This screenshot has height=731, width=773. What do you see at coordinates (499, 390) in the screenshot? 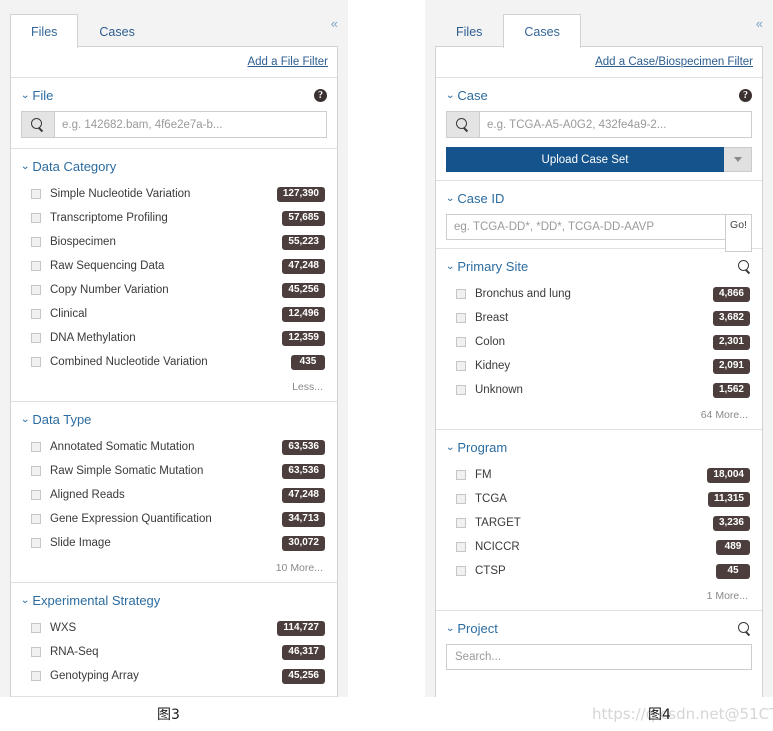
I see `facet-item-label: Unknown` at bounding box center [499, 390].